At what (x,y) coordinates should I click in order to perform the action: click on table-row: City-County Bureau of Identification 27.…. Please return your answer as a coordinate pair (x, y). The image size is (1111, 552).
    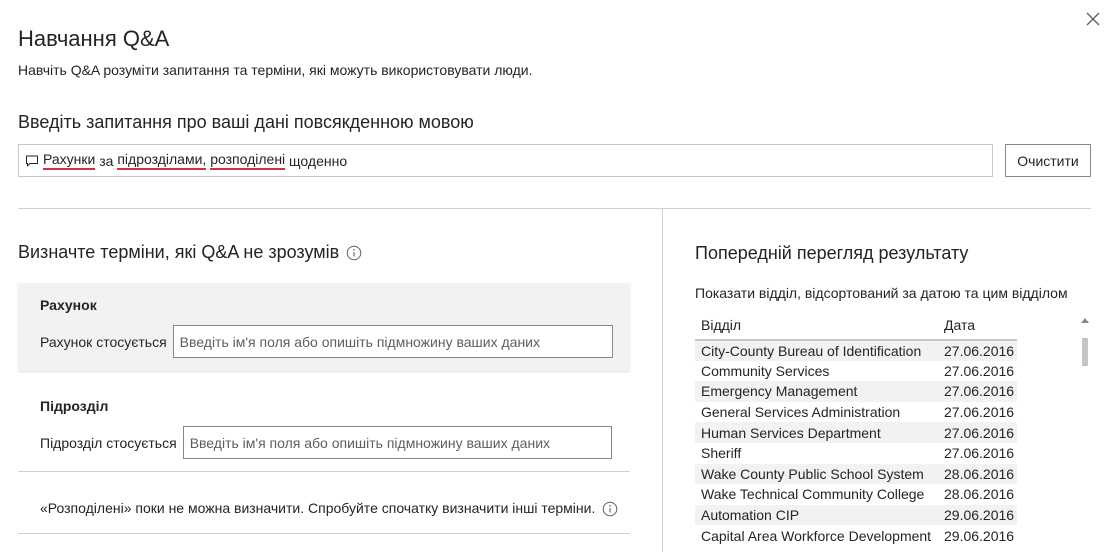
    Looking at the image, I should click on (856, 350).